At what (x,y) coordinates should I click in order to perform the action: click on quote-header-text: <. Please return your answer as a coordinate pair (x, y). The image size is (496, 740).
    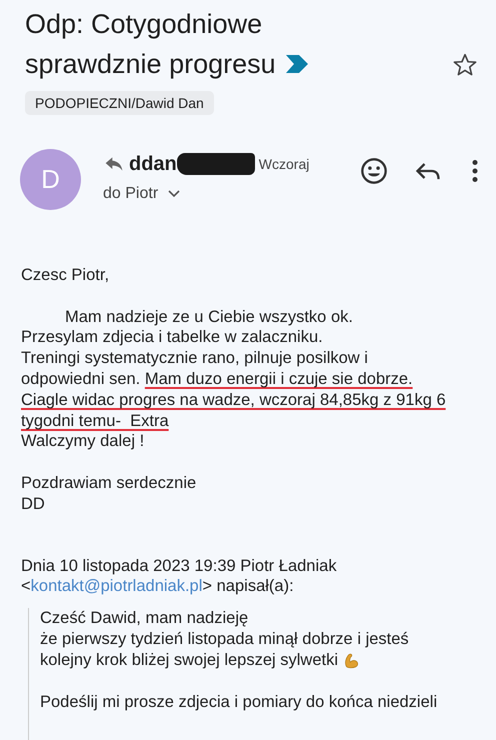
    Looking at the image, I should click on (26, 586).